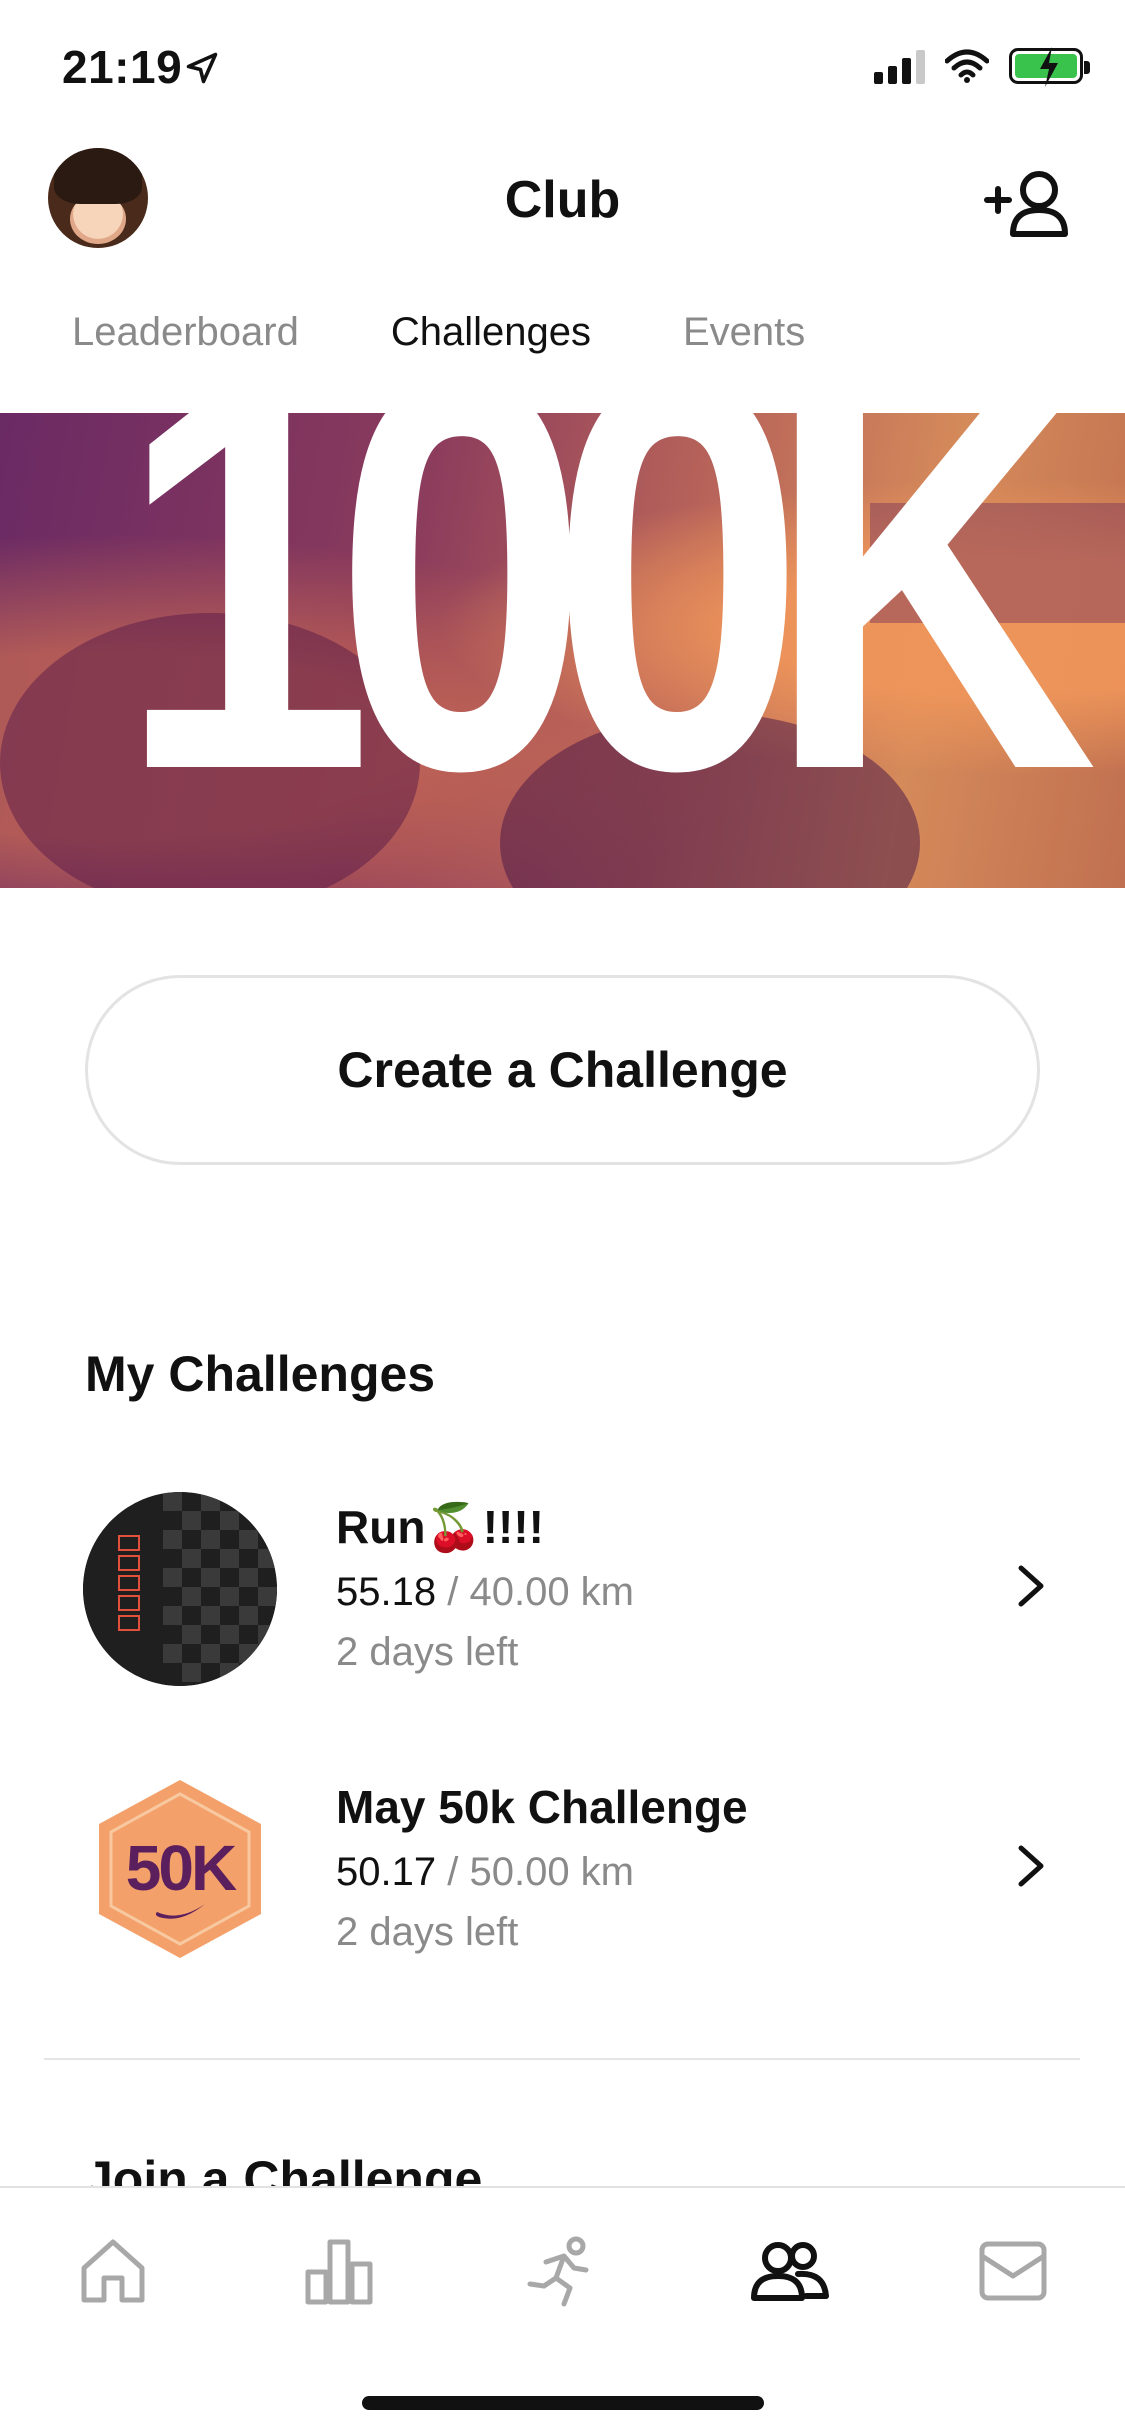 The image size is (1125, 2436). What do you see at coordinates (967, 66) in the screenshot?
I see `wifi-icon` at bounding box center [967, 66].